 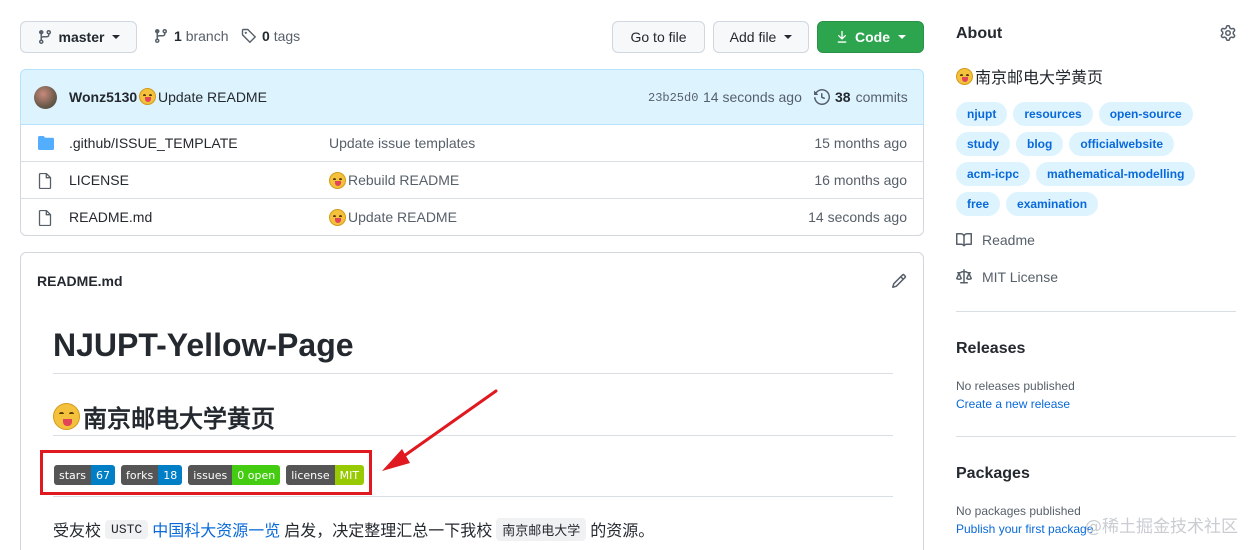 What do you see at coordinates (249, 36) in the screenshot?
I see `tag-icon` at bounding box center [249, 36].